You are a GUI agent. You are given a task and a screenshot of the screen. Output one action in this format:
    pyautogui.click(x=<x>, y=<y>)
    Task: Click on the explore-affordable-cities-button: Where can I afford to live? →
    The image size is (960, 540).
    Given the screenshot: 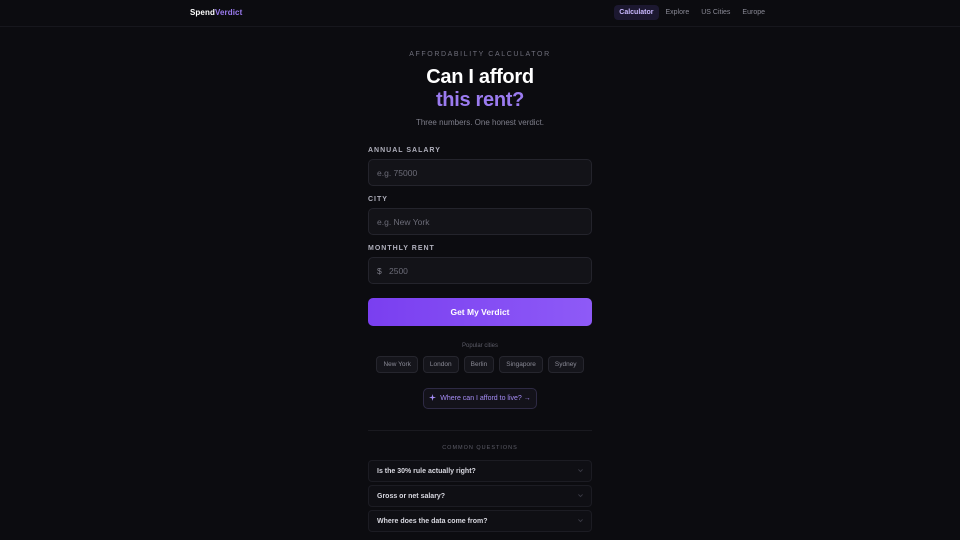 What is the action you would take?
    pyautogui.click(x=480, y=398)
    